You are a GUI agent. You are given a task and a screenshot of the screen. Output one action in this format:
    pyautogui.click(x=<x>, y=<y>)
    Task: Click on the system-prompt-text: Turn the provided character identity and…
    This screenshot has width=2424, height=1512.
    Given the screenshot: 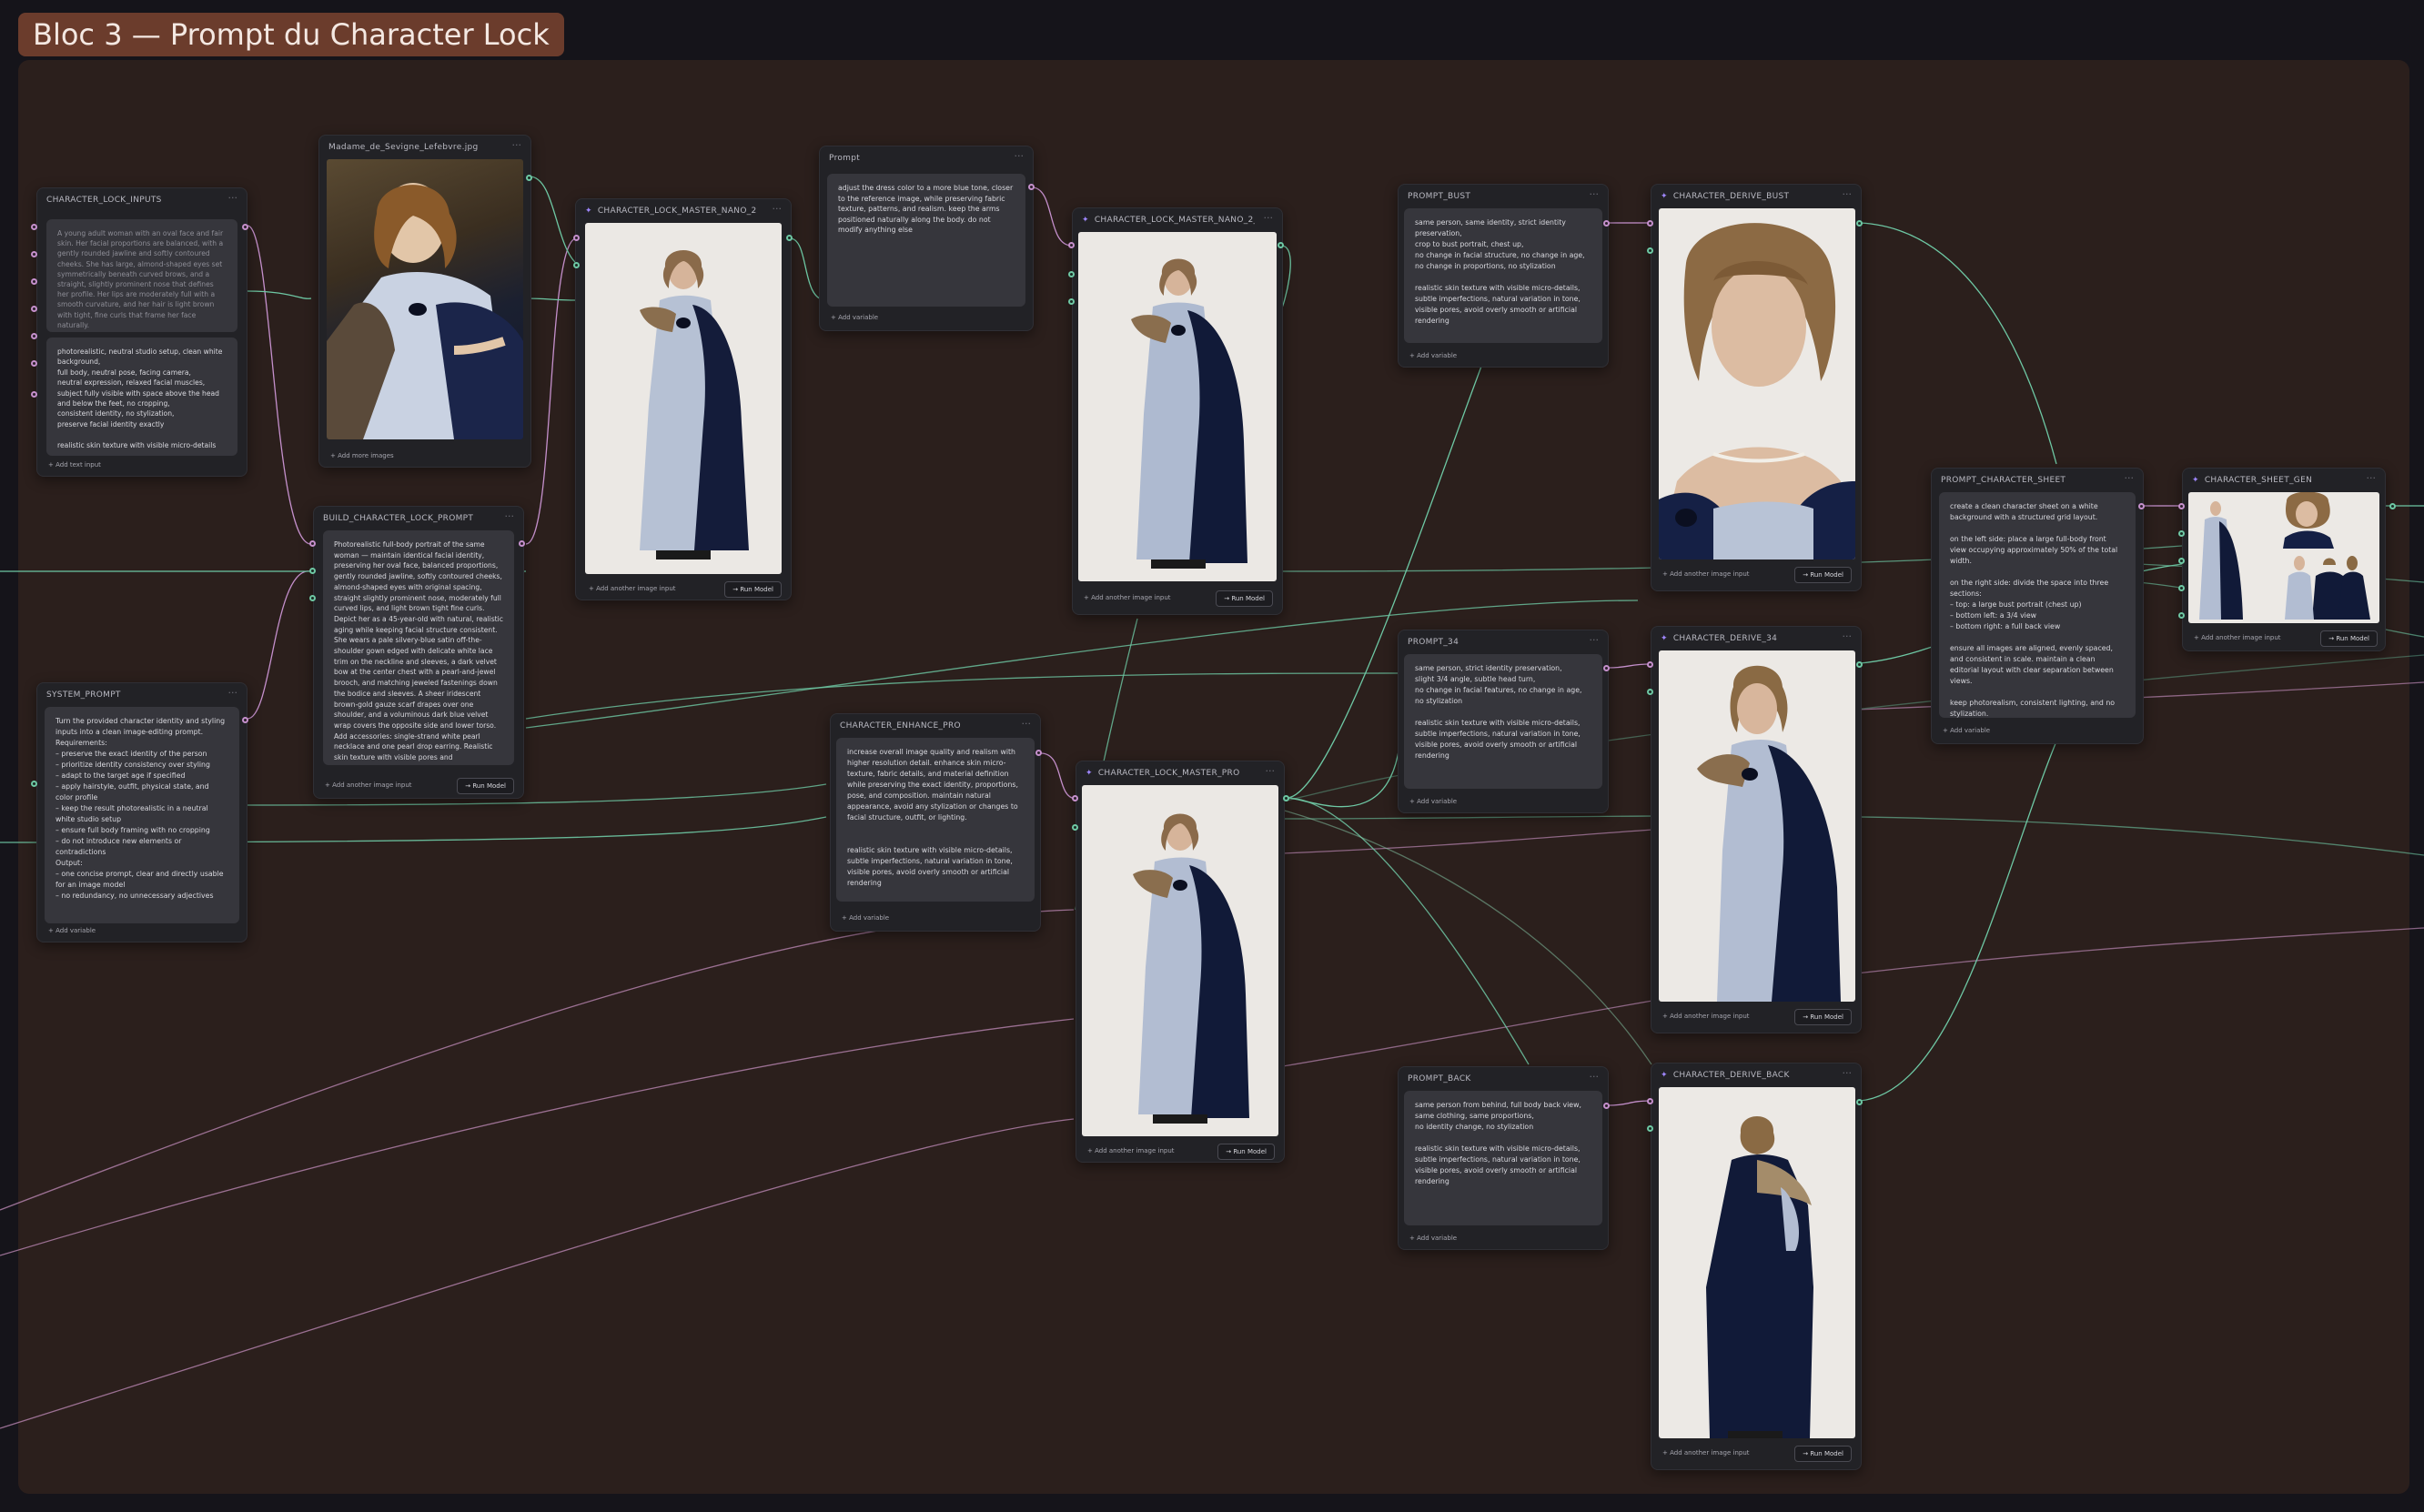 What is the action you would take?
    pyautogui.click(x=142, y=815)
    